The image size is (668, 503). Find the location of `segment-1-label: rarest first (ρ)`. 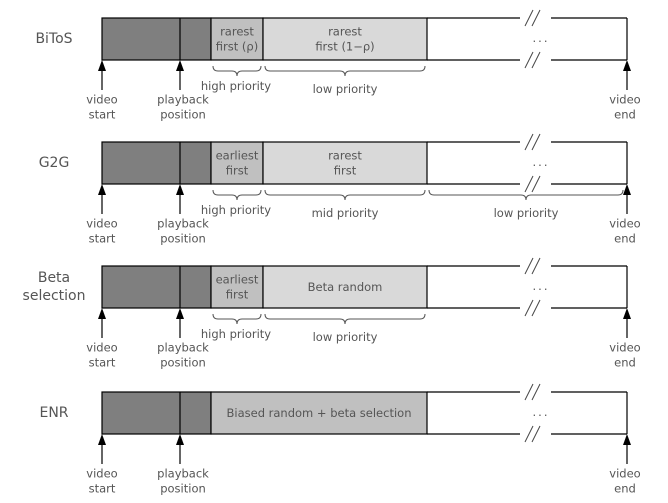

segment-1-label: rarest first (ρ) is located at coordinates (237, 39).